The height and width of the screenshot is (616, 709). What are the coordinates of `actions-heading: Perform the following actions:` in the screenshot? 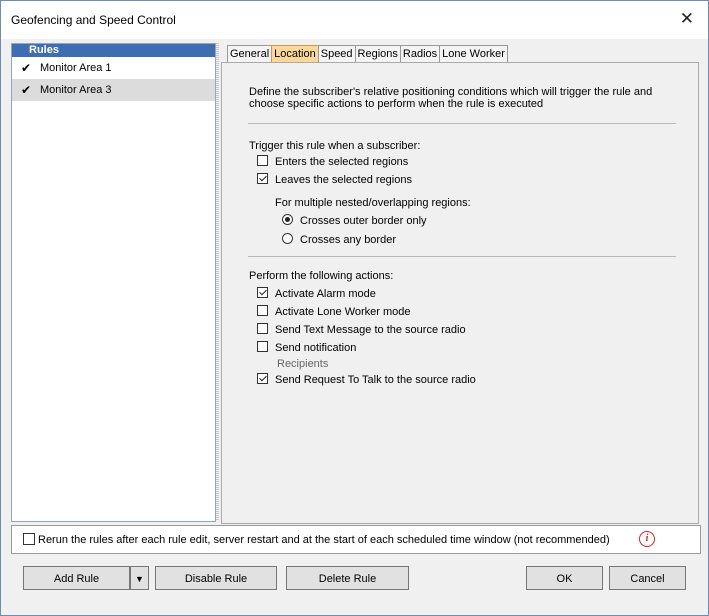 It's located at (321, 276).